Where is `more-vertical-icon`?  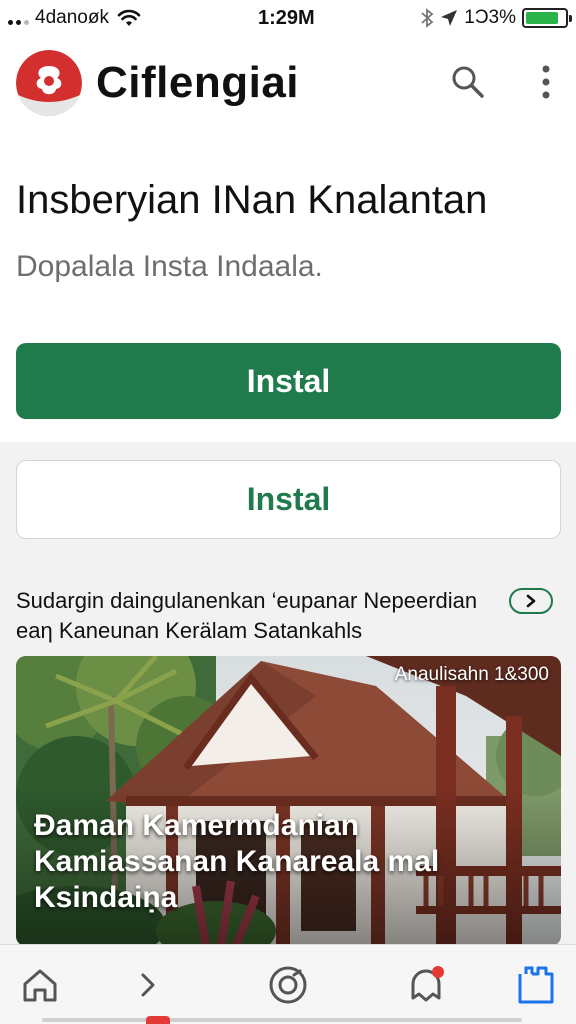 more-vertical-icon is located at coordinates (546, 82).